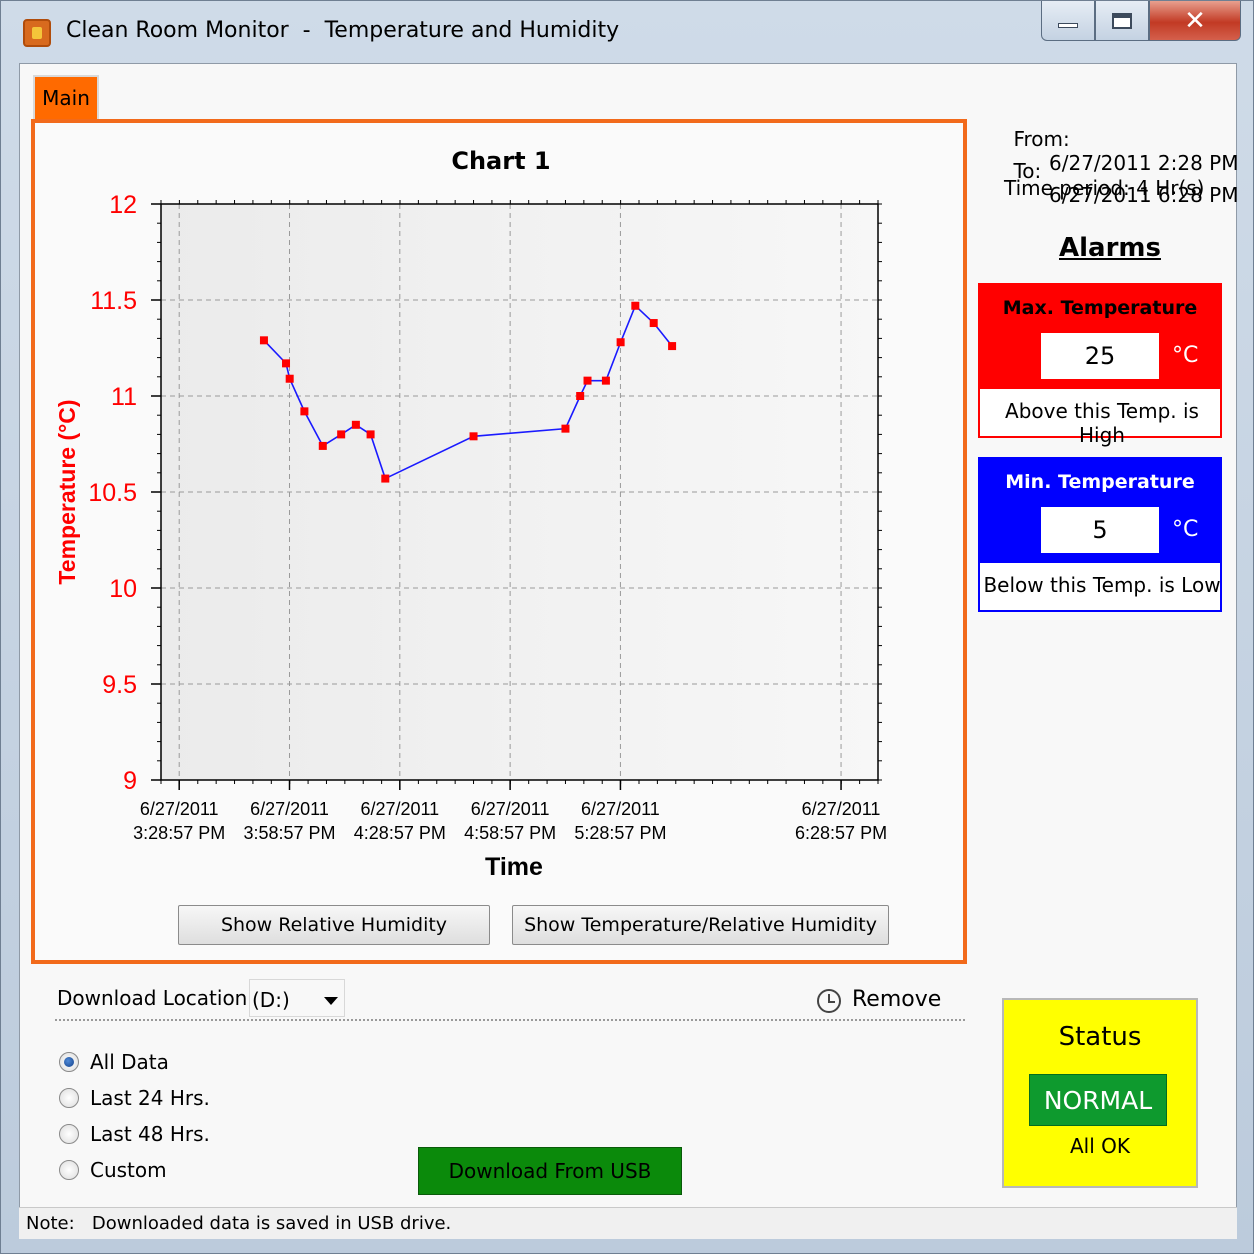 The height and width of the screenshot is (1254, 1254). What do you see at coordinates (1099, 1146) in the screenshot?
I see `status-note: All OK` at bounding box center [1099, 1146].